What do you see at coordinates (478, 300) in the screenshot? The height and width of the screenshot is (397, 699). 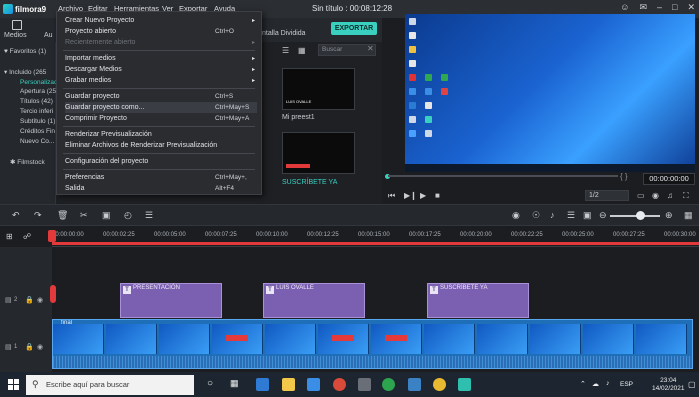 I see `title-clip: T SUSCRÍBETE YA` at bounding box center [478, 300].